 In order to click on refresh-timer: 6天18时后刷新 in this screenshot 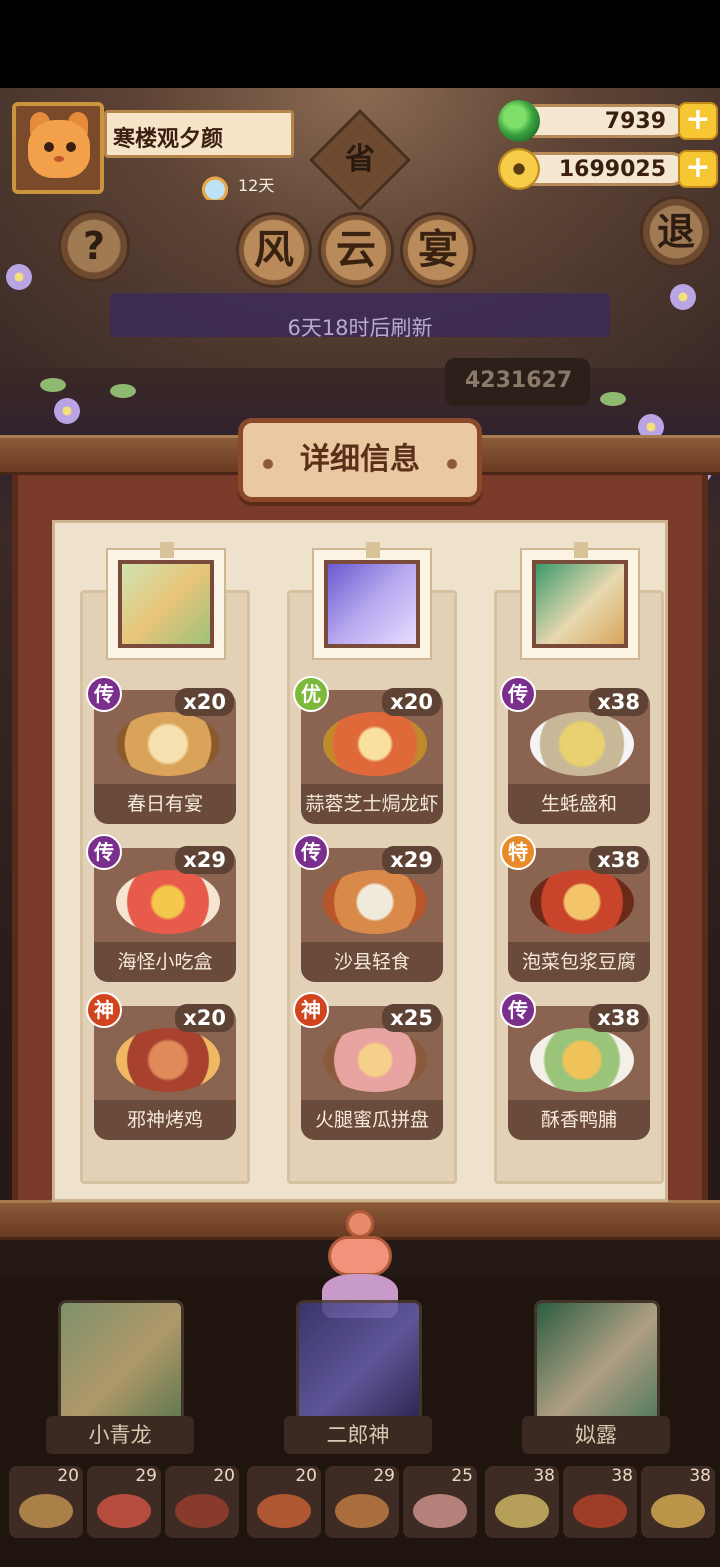, I will do `click(360, 328)`.